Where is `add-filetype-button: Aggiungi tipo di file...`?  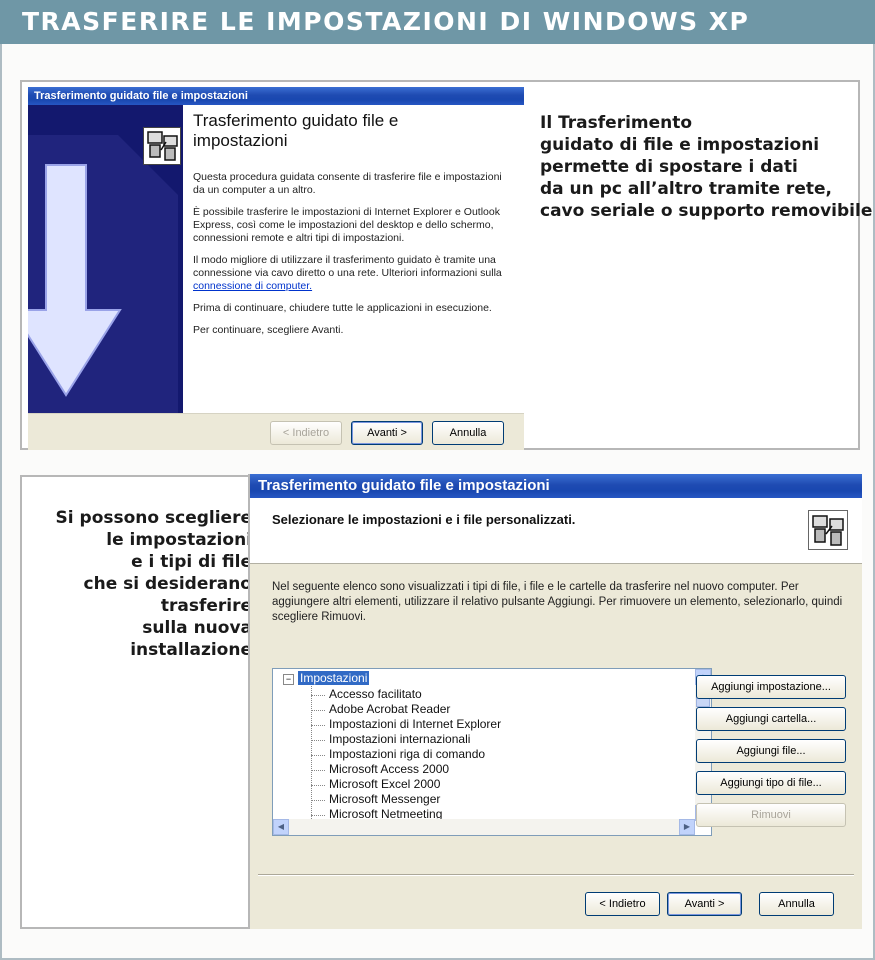 add-filetype-button: Aggiungi tipo di file... is located at coordinates (771, 783).